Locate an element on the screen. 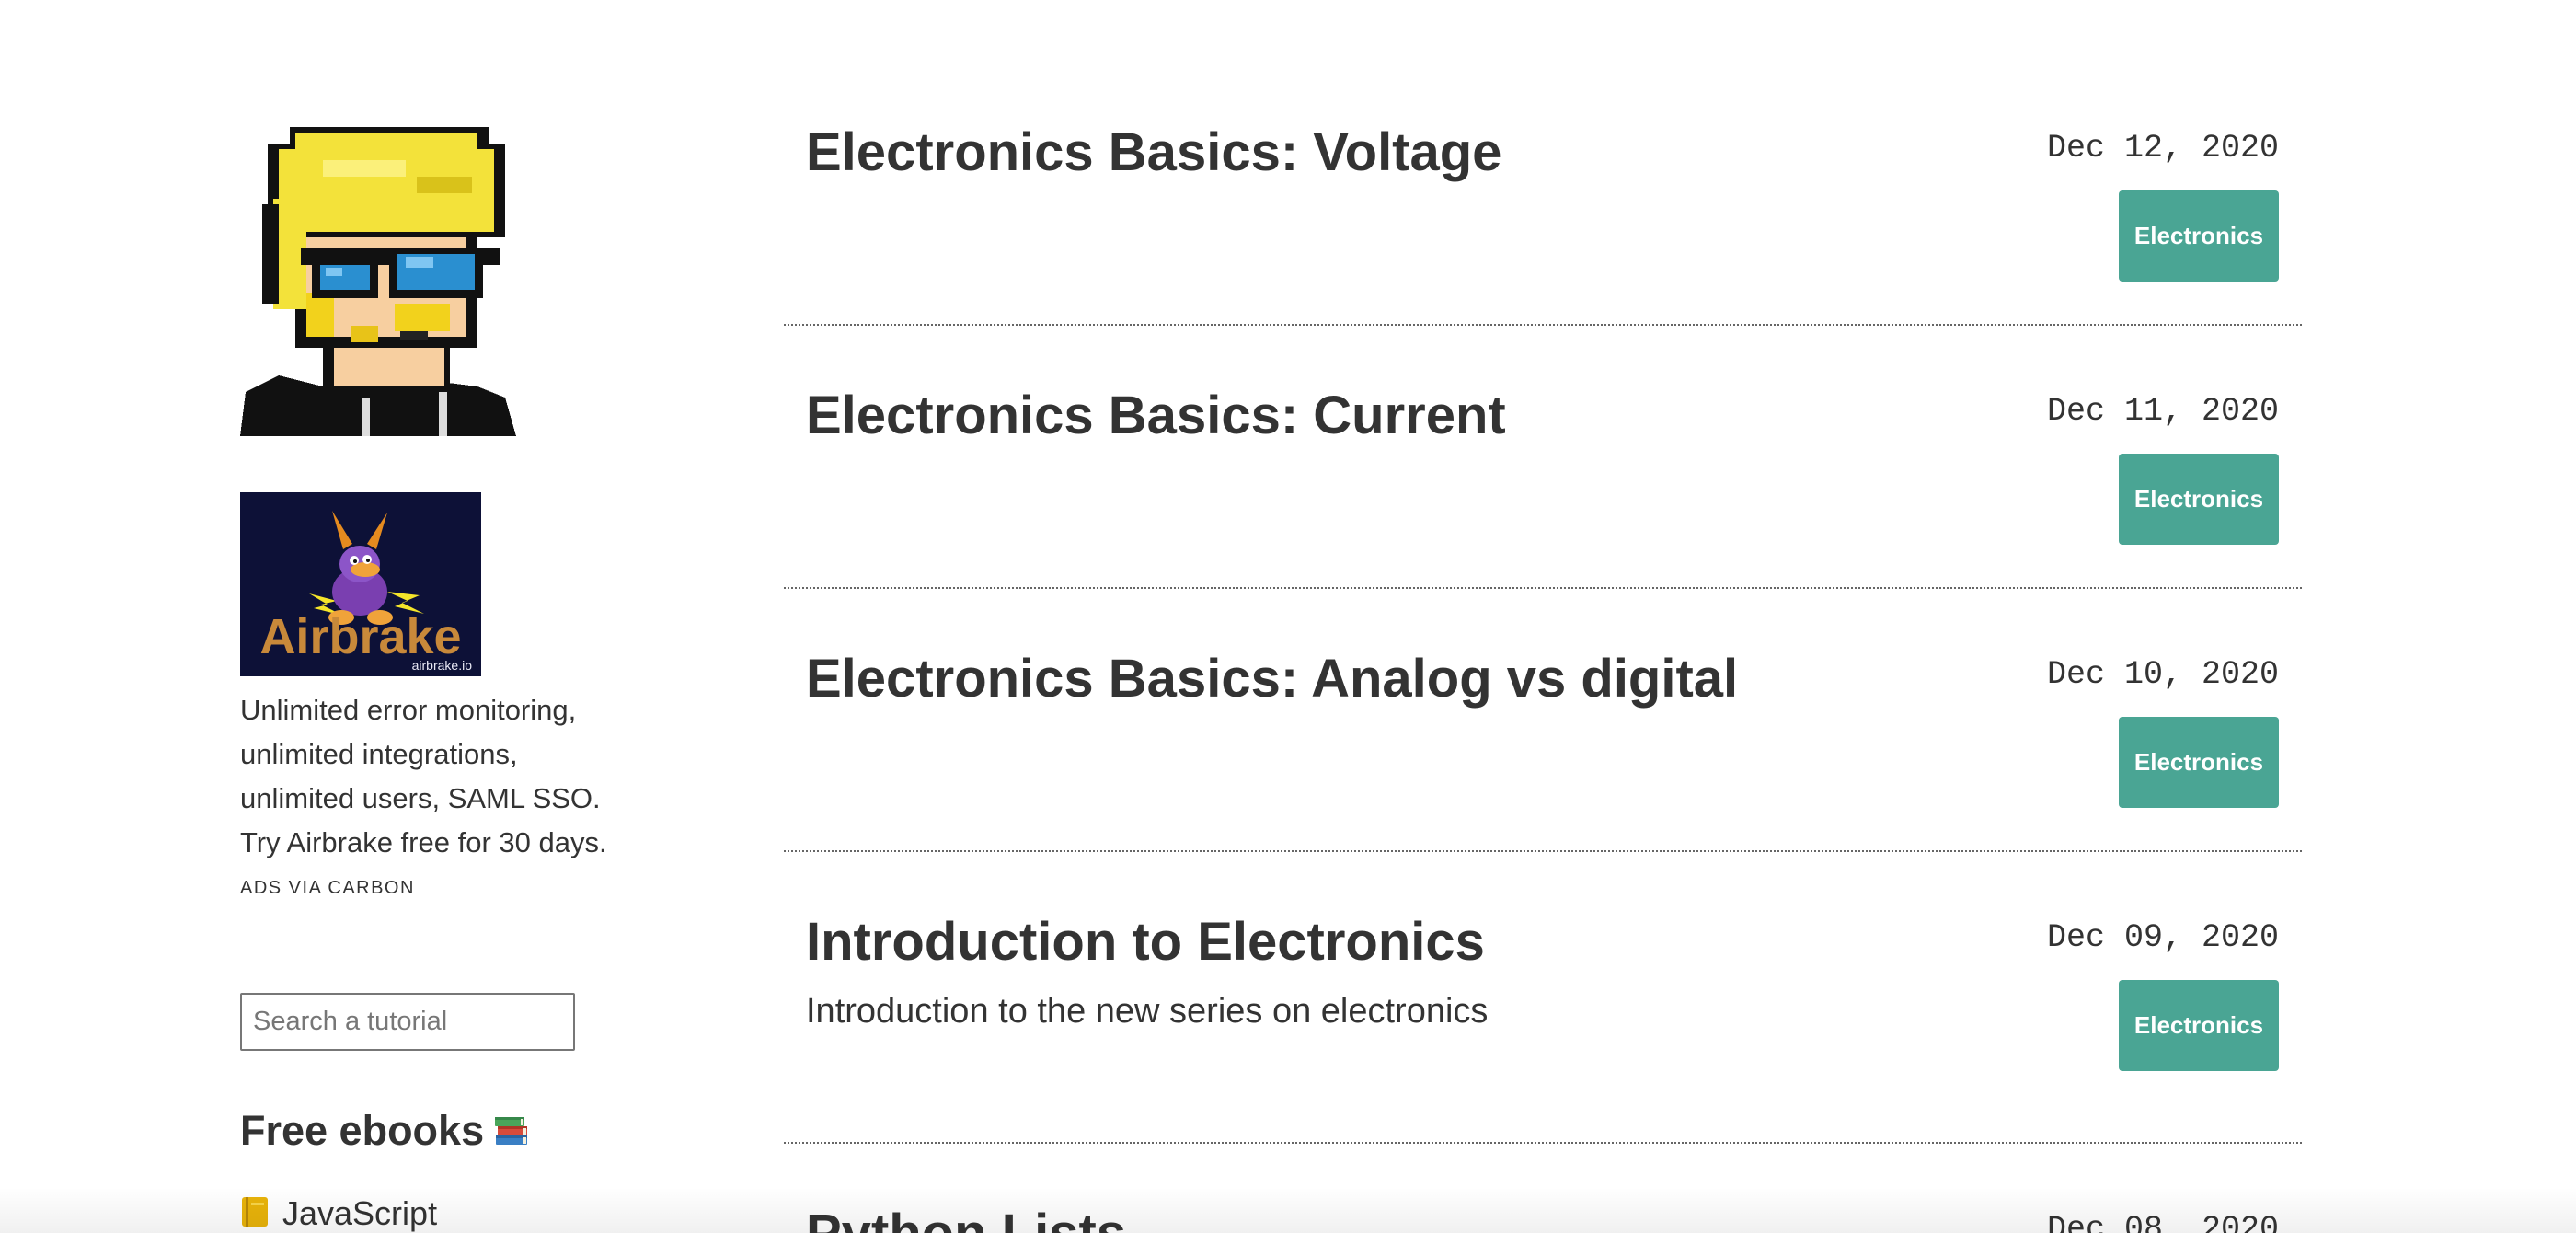 This screenshot has height=1233, width=2576. ledger-book-icon is located at coordinates (255, 1212).